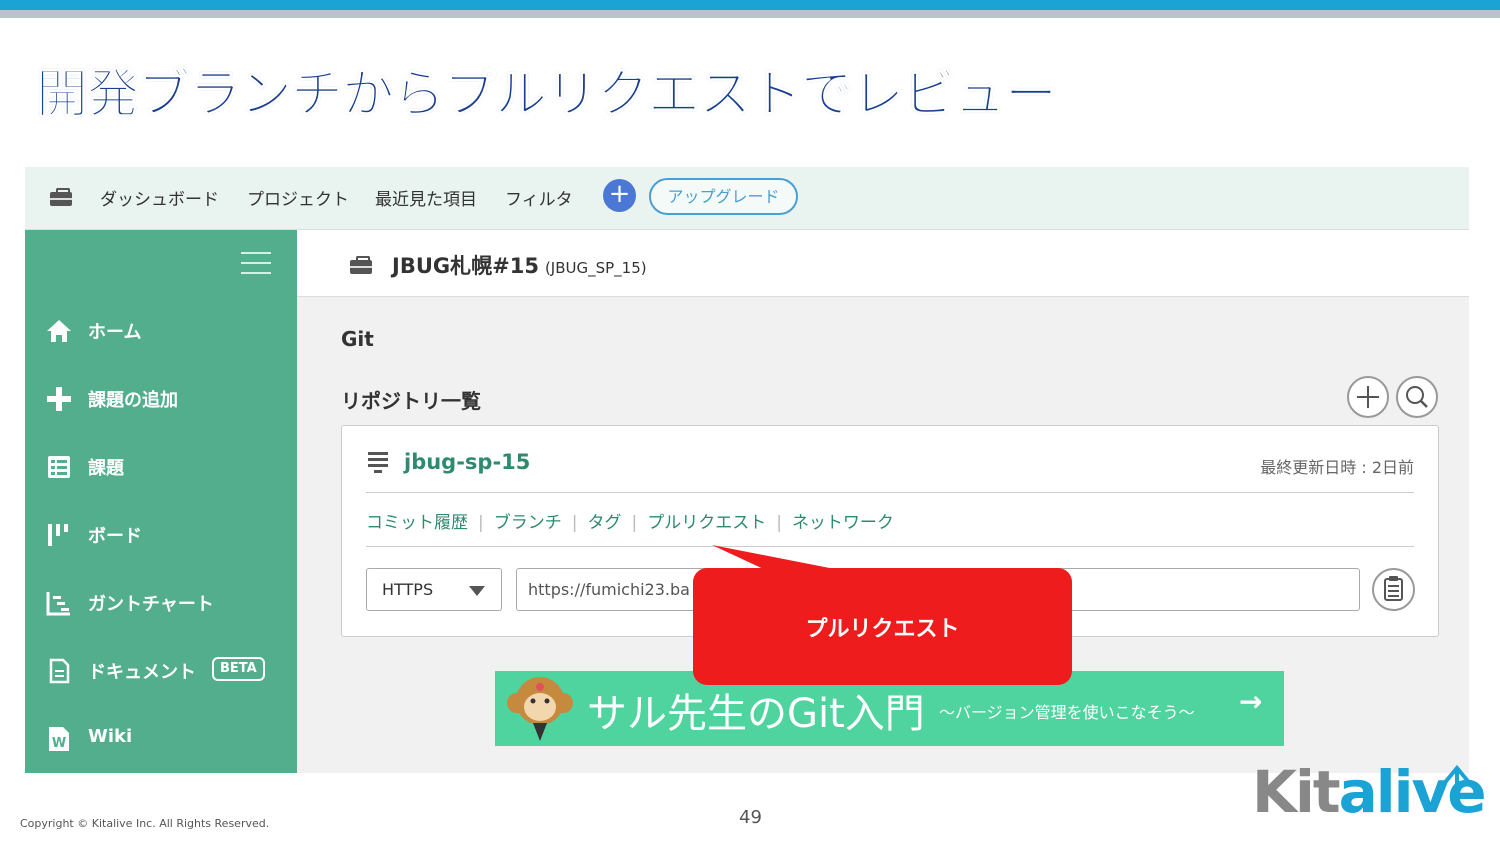 The width and height of the screenshot is (1500, 844). Describe the element at coordinates (142, 672) in the screenshot. I see `sidebar-item-label: ドキュメント` at that location.